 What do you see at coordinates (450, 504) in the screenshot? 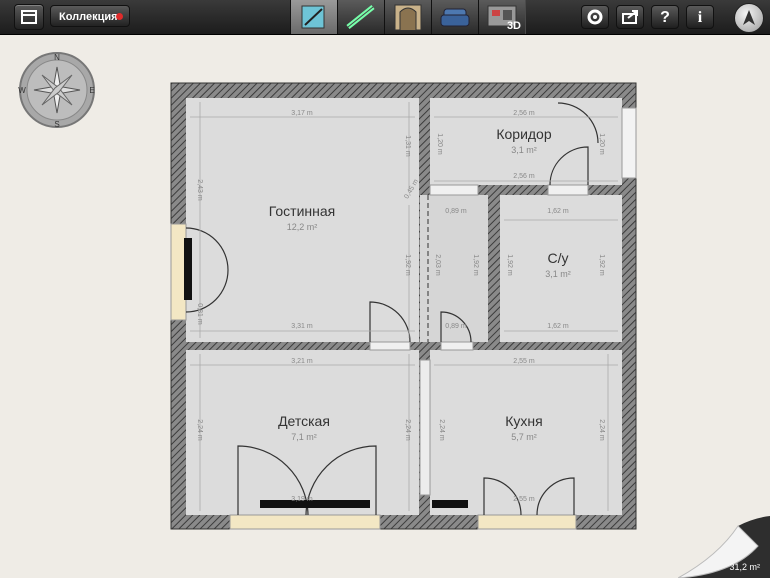
I see `radiator-kitchen` at bounding box center [450, 504].